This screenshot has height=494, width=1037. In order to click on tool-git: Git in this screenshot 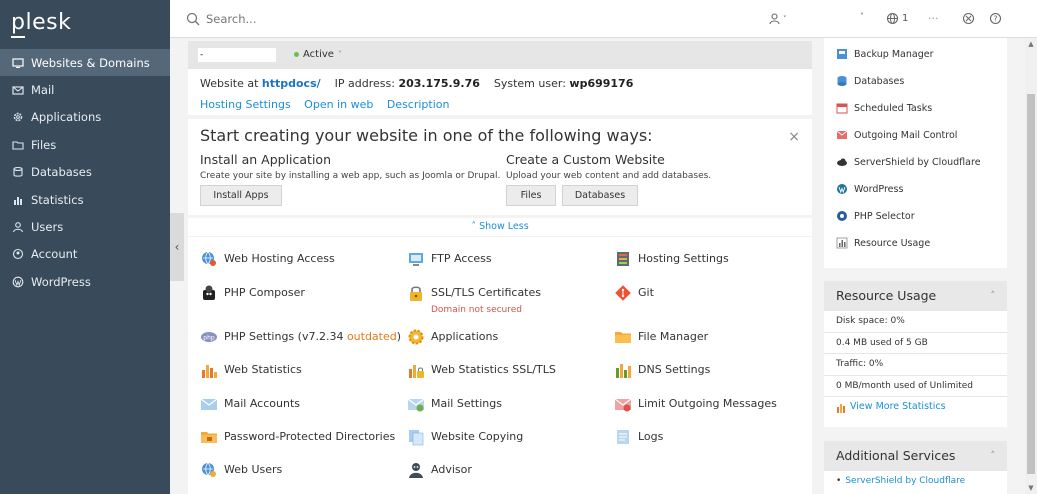, I will do `click(634, 293)`.